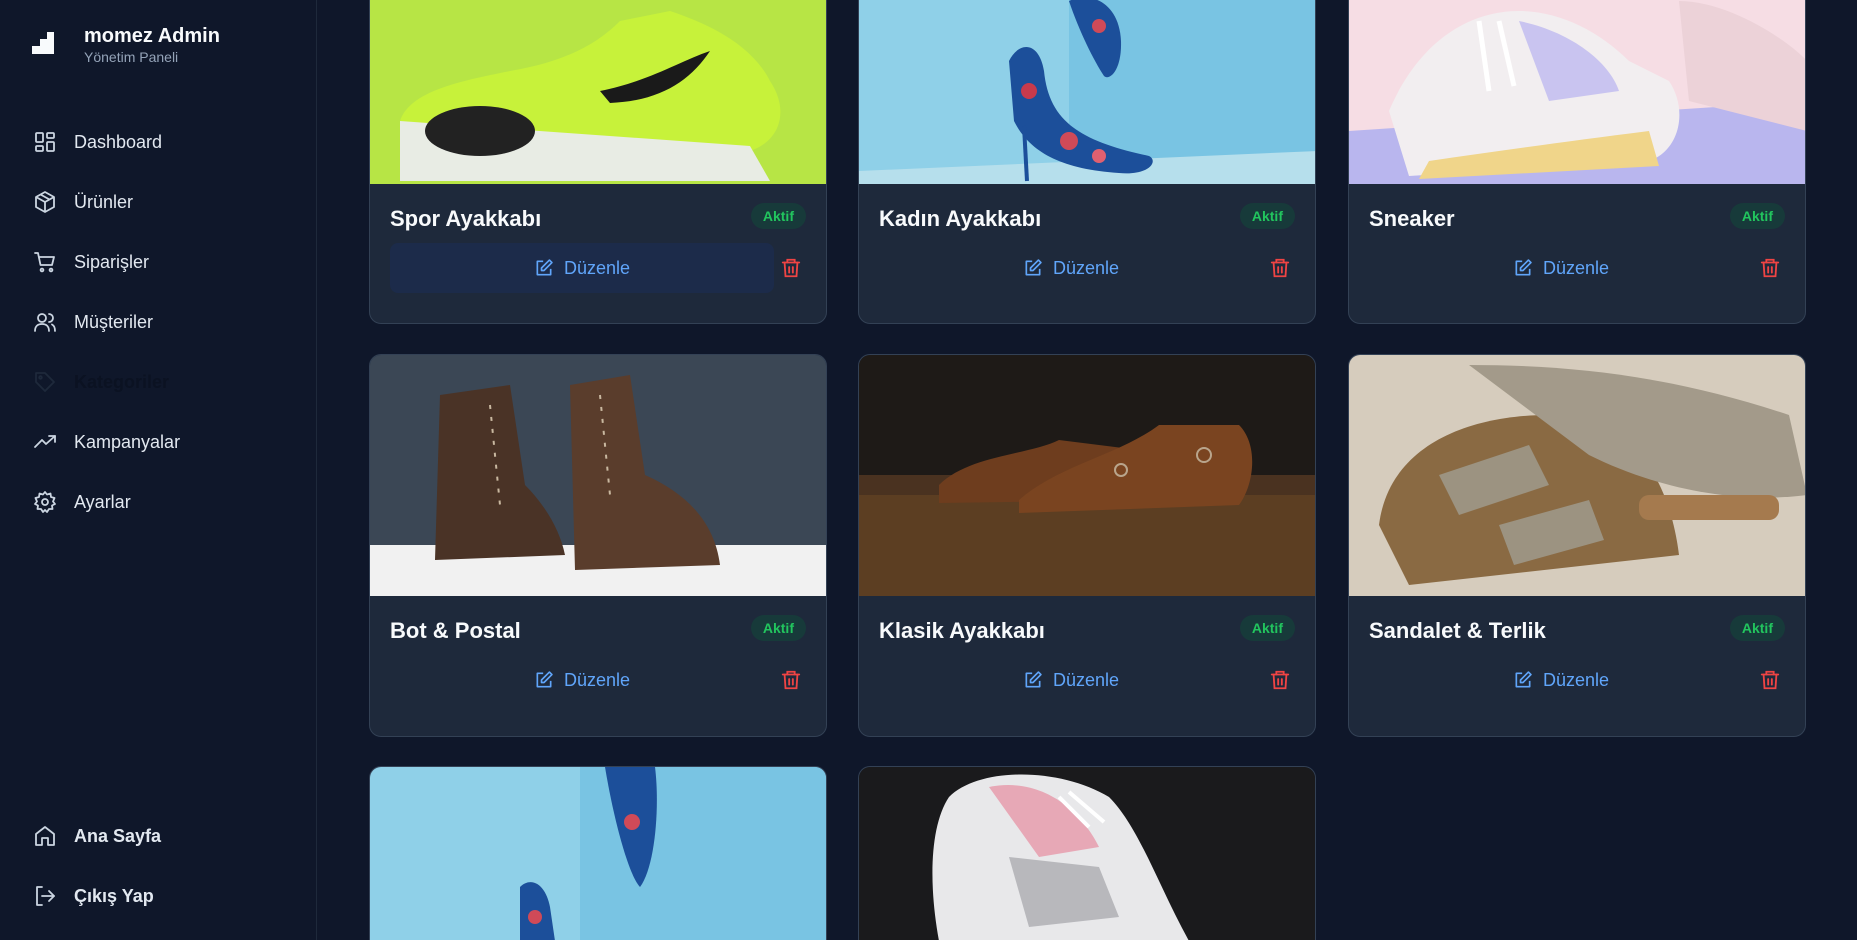 Image resolution: width=1857 pixels, height=940 pixels. I want to click on sidebar-item-dashboard: Dashboard, so click(158, 142).